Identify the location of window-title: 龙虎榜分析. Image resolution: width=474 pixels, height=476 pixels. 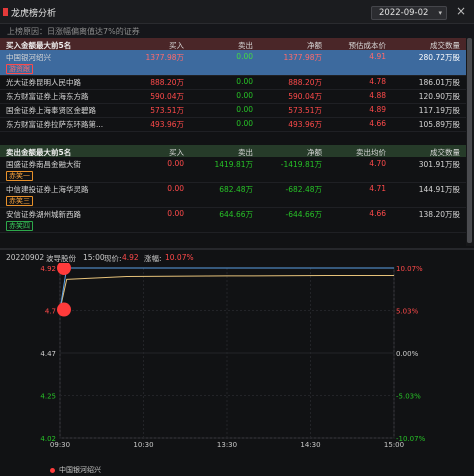
(34, 14).